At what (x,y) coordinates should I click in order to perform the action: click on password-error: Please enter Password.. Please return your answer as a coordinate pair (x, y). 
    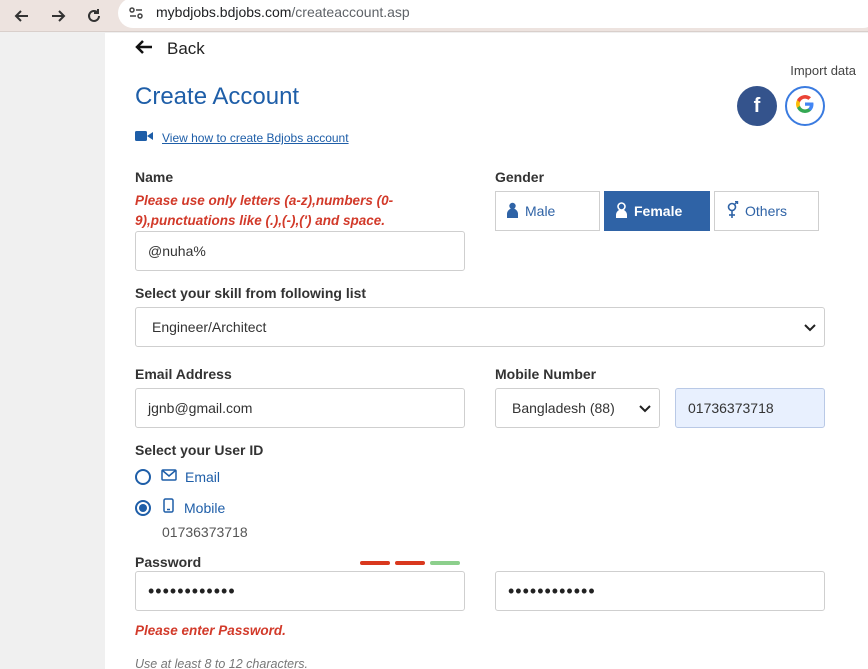
    Looking at the image, I should click on (210, 630).